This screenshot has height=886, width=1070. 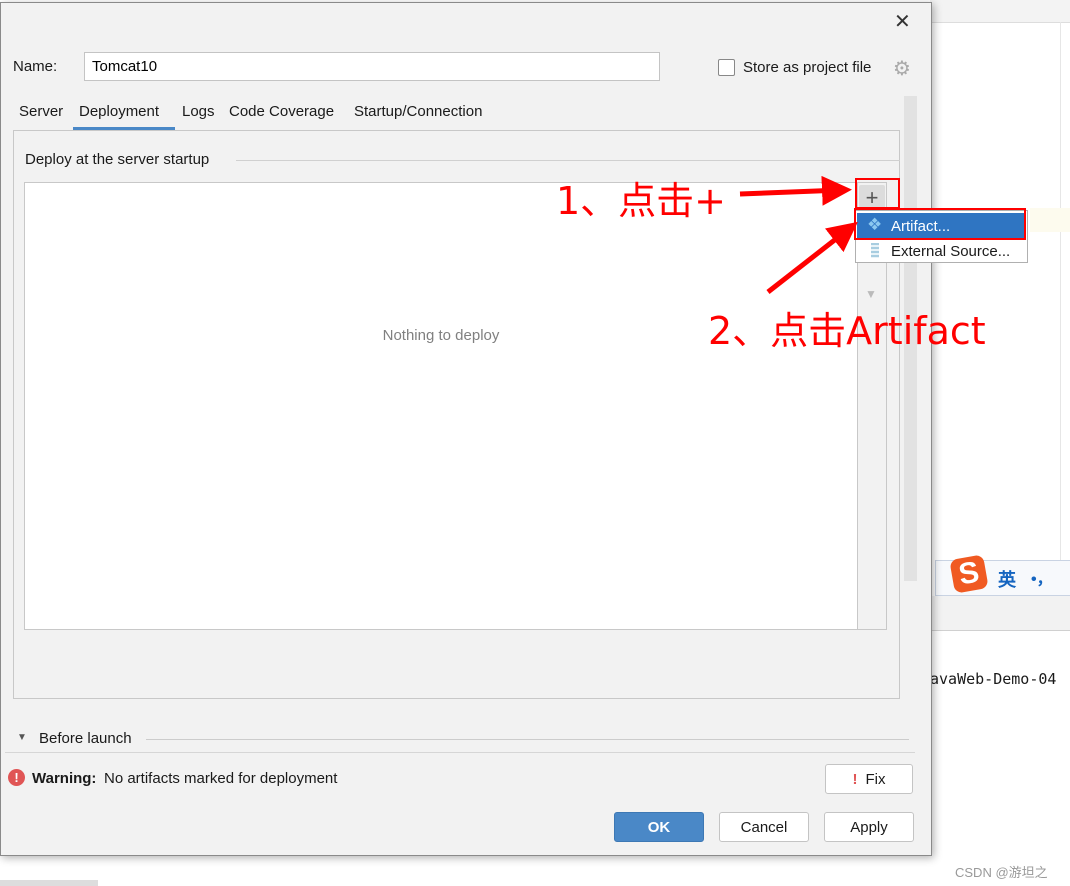 What do you see at coordinates (812, 257) in the screenshot?
I see `arrow-to-artifact` at bounding box center [812, 257].